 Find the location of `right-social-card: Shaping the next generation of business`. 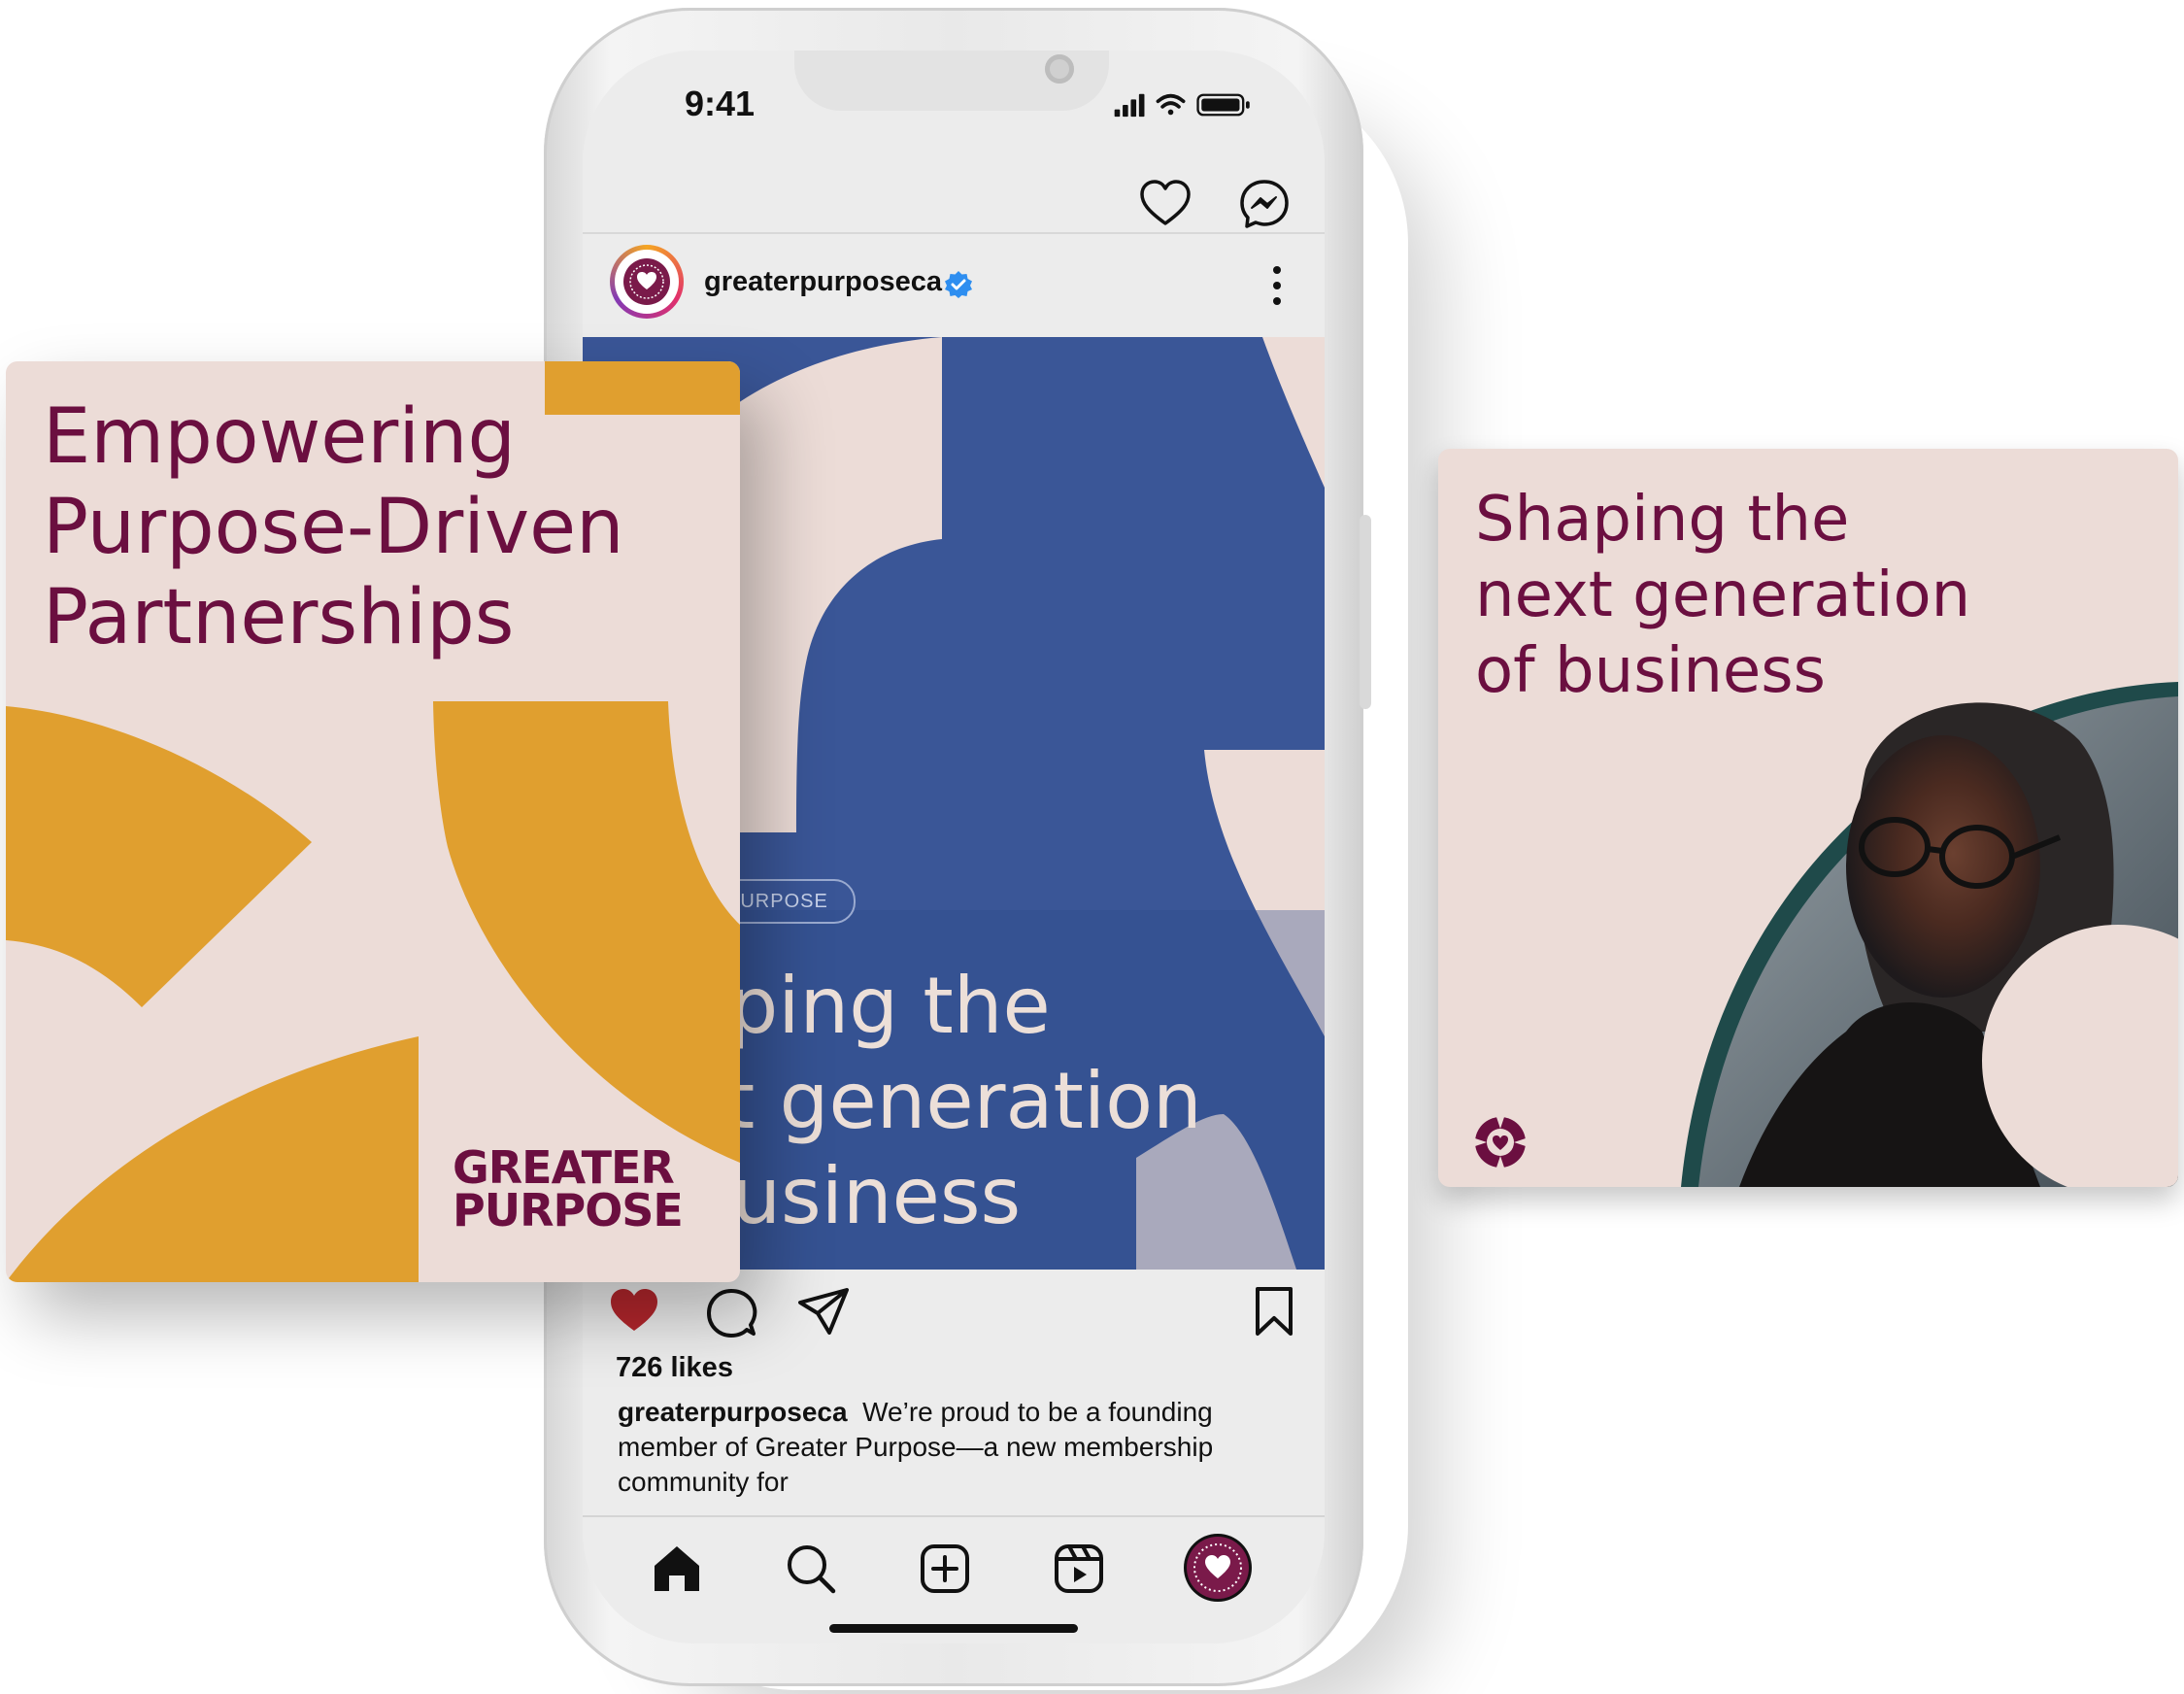

right-social-card: Shaping the next generation of business is located at coordinates (1808, 818).